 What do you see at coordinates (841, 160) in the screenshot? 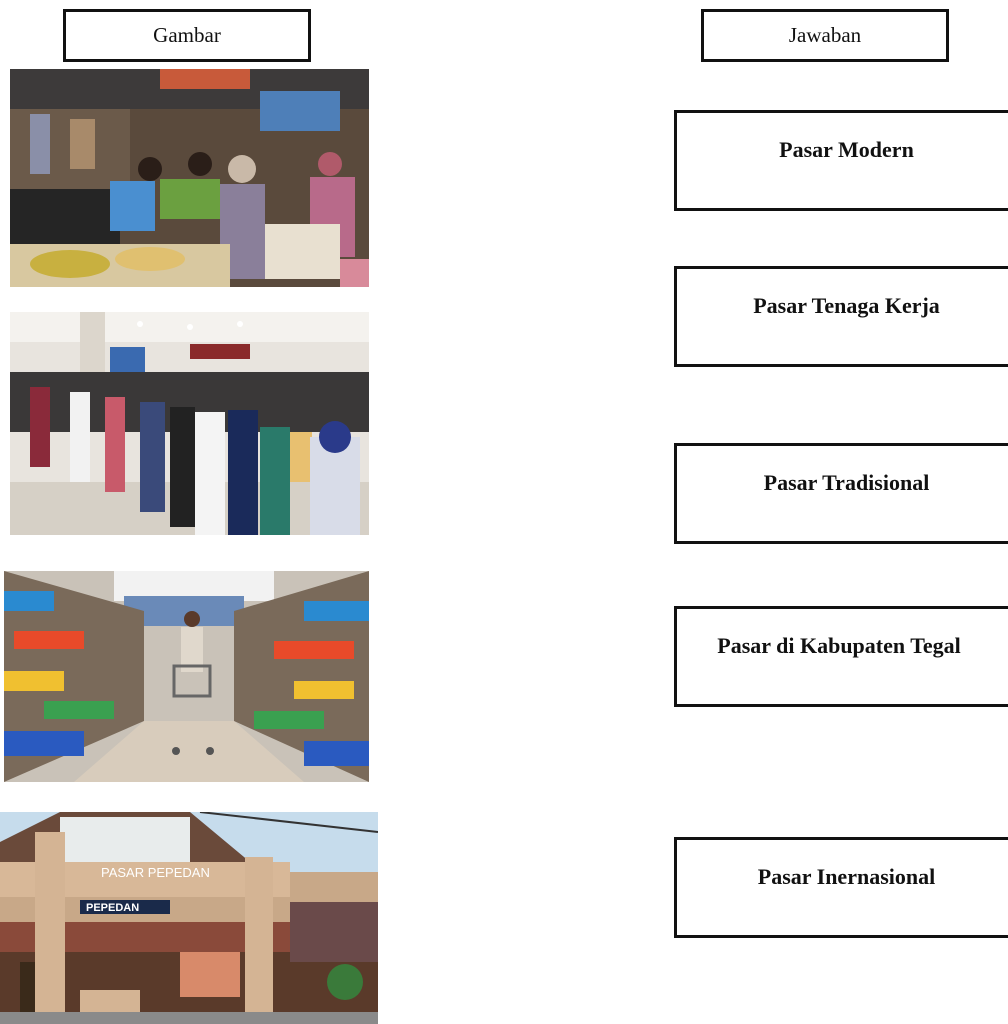
I see `answer-box-1: Pasar Modern` at bounding box center [841, 160].